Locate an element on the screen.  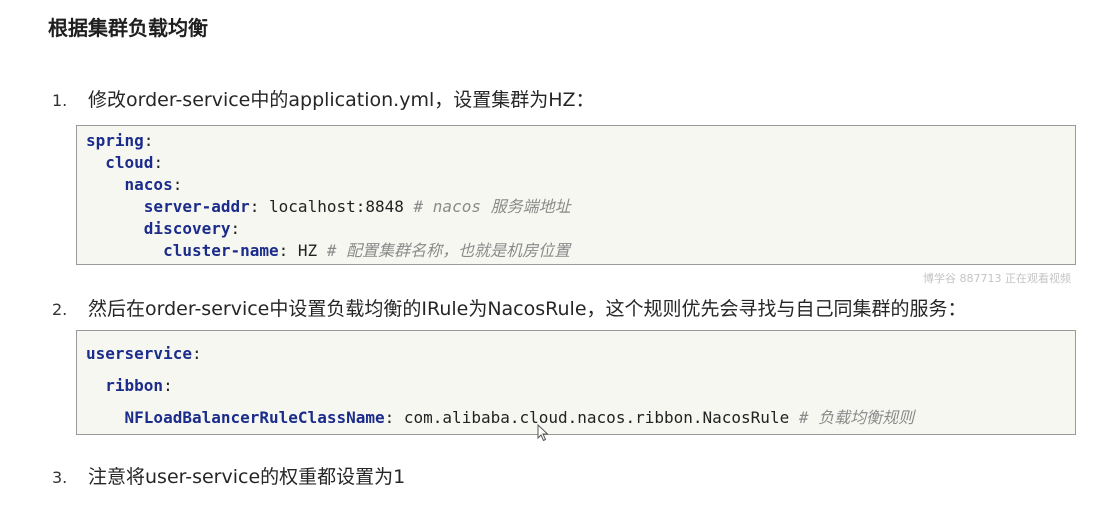
step-number: 3. is located at coordinates (60, 477).